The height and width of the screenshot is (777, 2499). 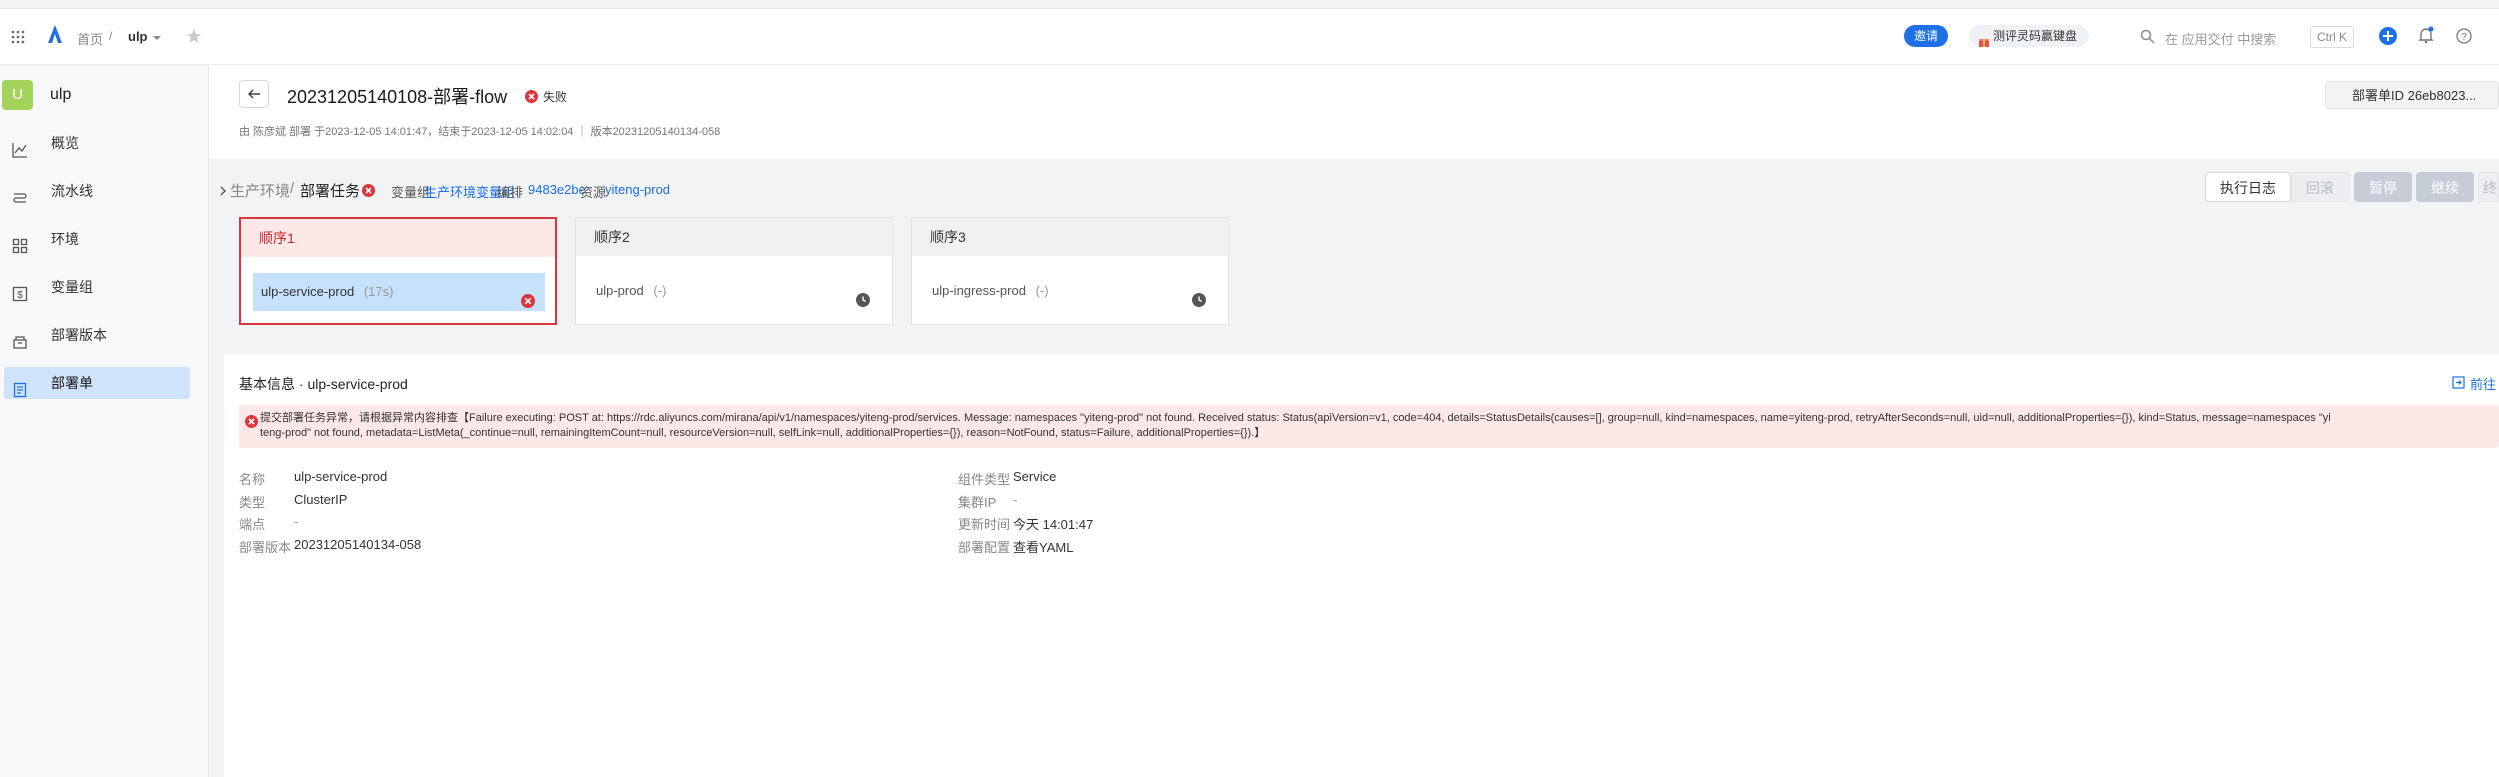 I want to click on field-label: 部署版本, so click(x=265, y=547).